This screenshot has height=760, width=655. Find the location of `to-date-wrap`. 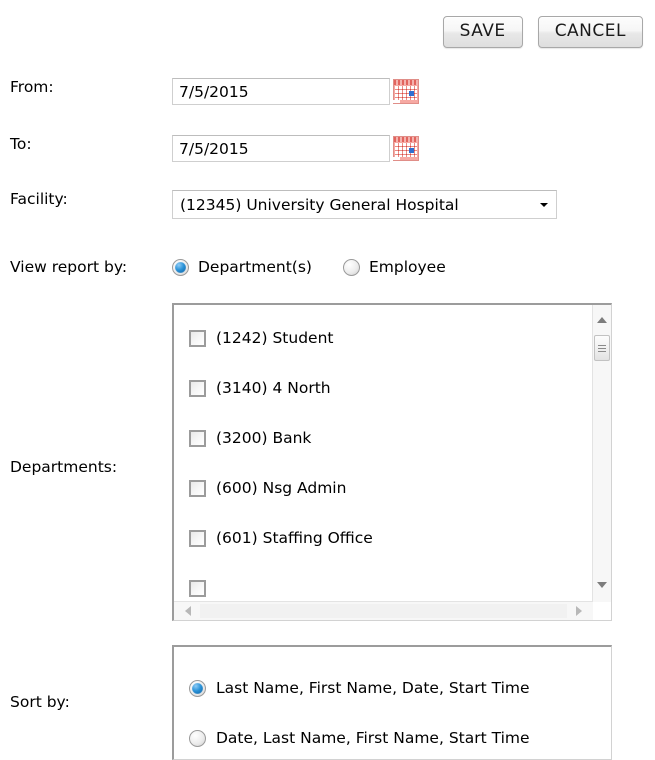

to-date-wrap is located at coordinates (295, 148).